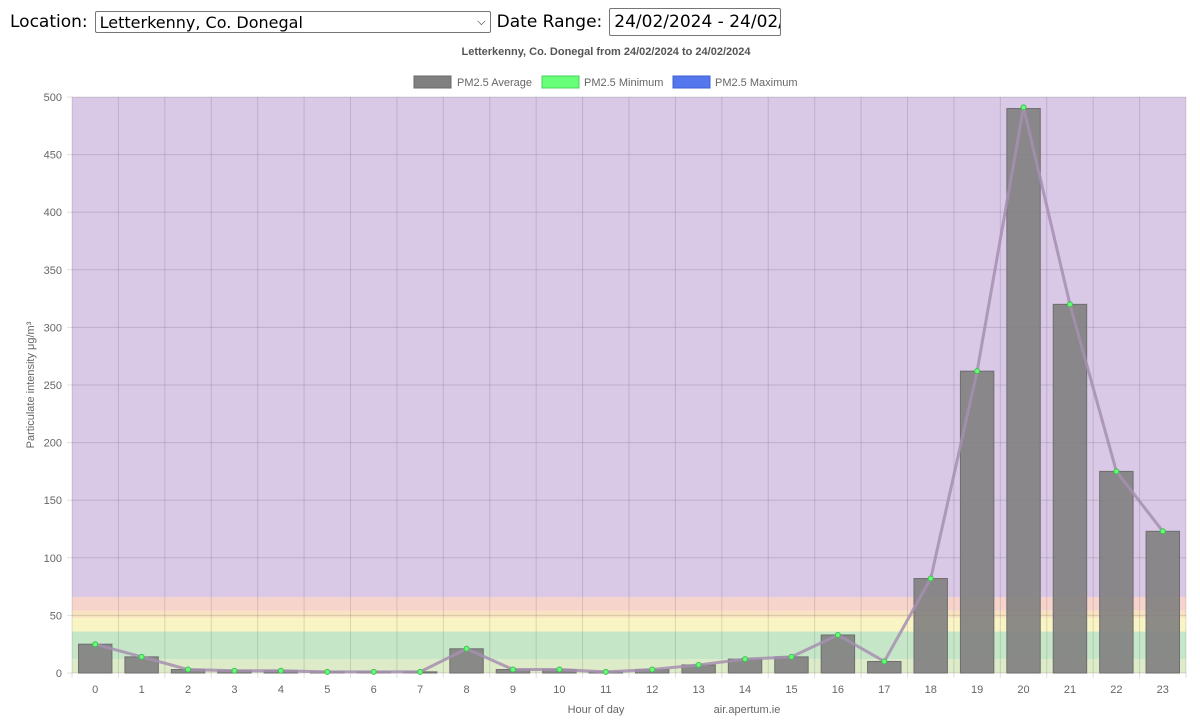 Image resolution: width=1200 pixels, height=727 pixels. Describe the element at coordinates (53, 156) in the screenshot. I see `y-tick-label: 450` at that location.